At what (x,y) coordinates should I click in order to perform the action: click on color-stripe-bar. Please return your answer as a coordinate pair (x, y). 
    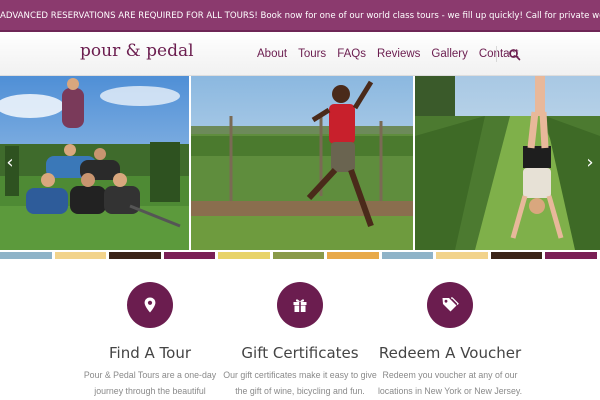
    Looking at the image, I should click on (300, 255).